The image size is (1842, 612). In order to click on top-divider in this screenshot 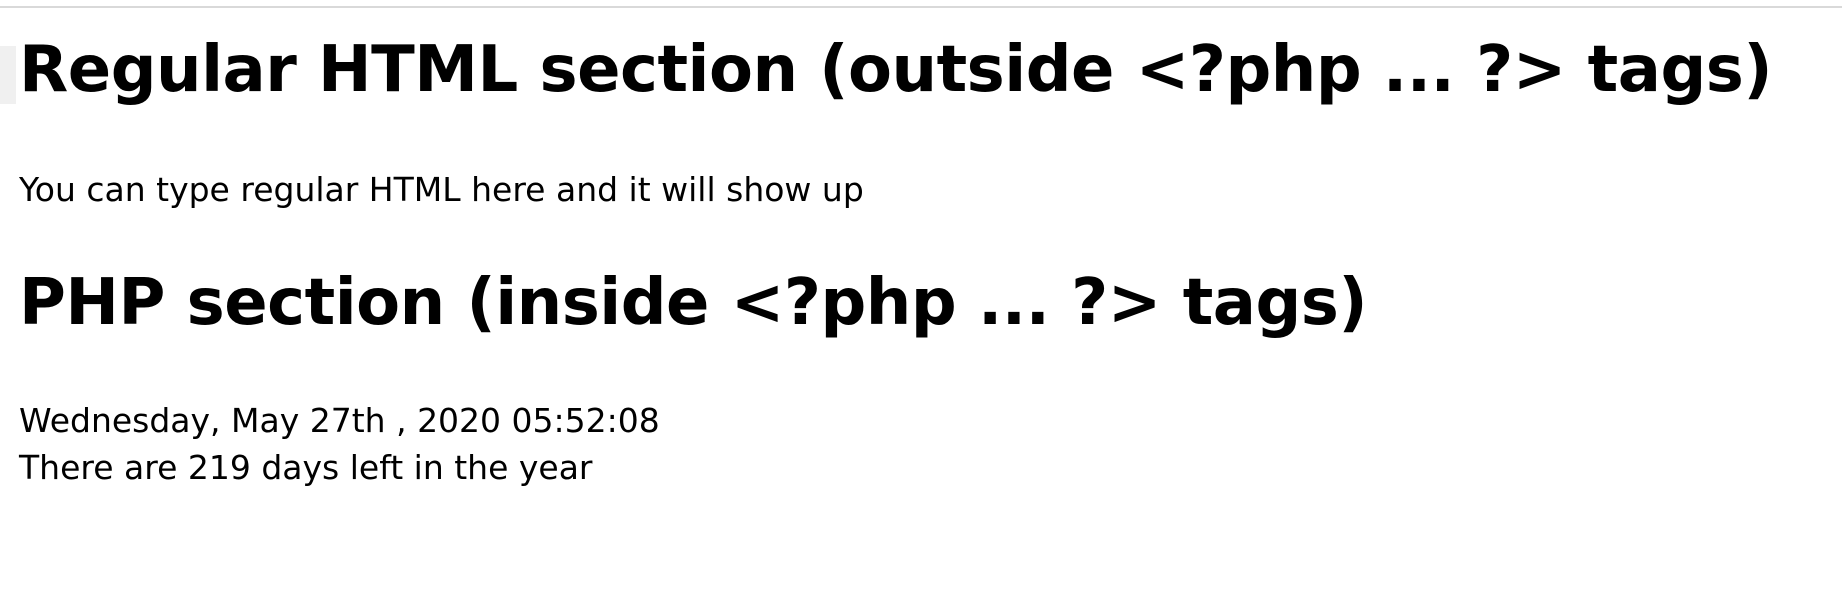, I will do `click(921, 7)`.